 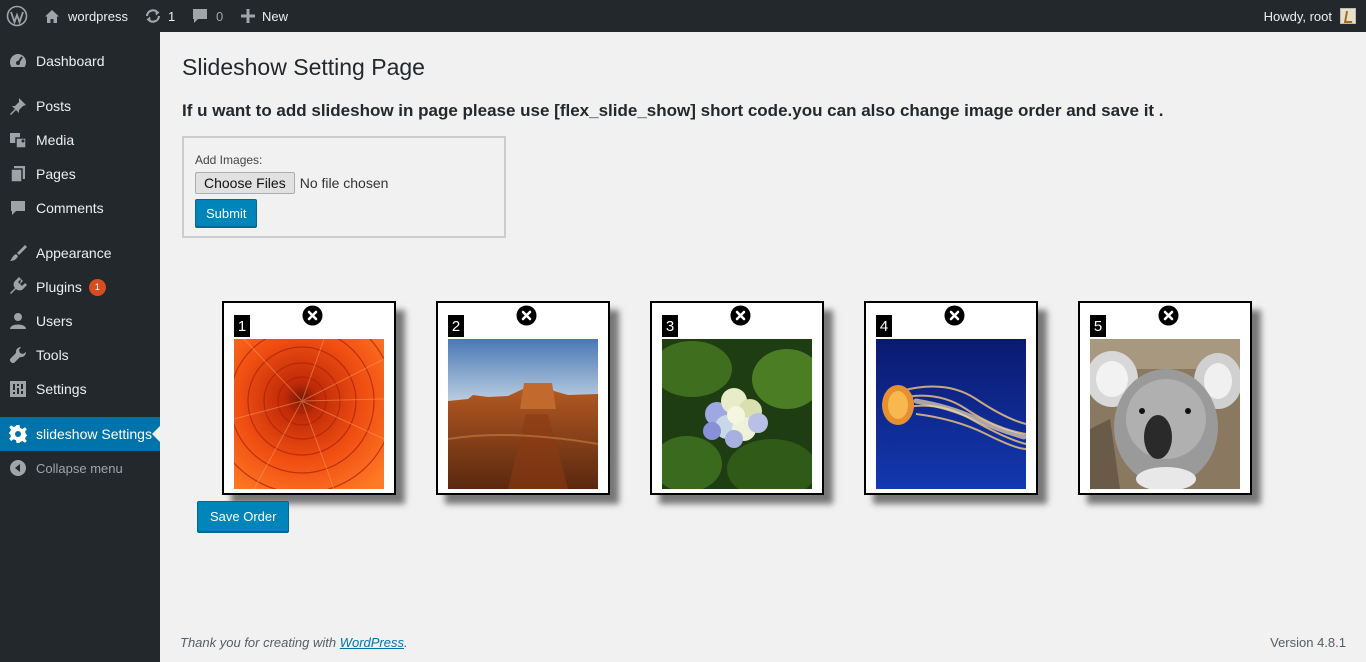 I want to click on sidebar-item-label: Pages, so click(x=56, y=174).